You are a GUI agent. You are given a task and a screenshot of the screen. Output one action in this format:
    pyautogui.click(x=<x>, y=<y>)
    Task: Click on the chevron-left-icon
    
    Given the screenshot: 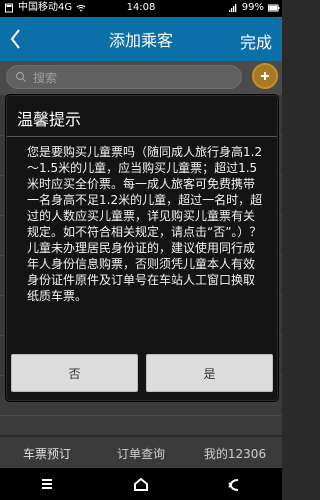 What is the action you would take?
    pyautogui.click(x=15, y=39)
    